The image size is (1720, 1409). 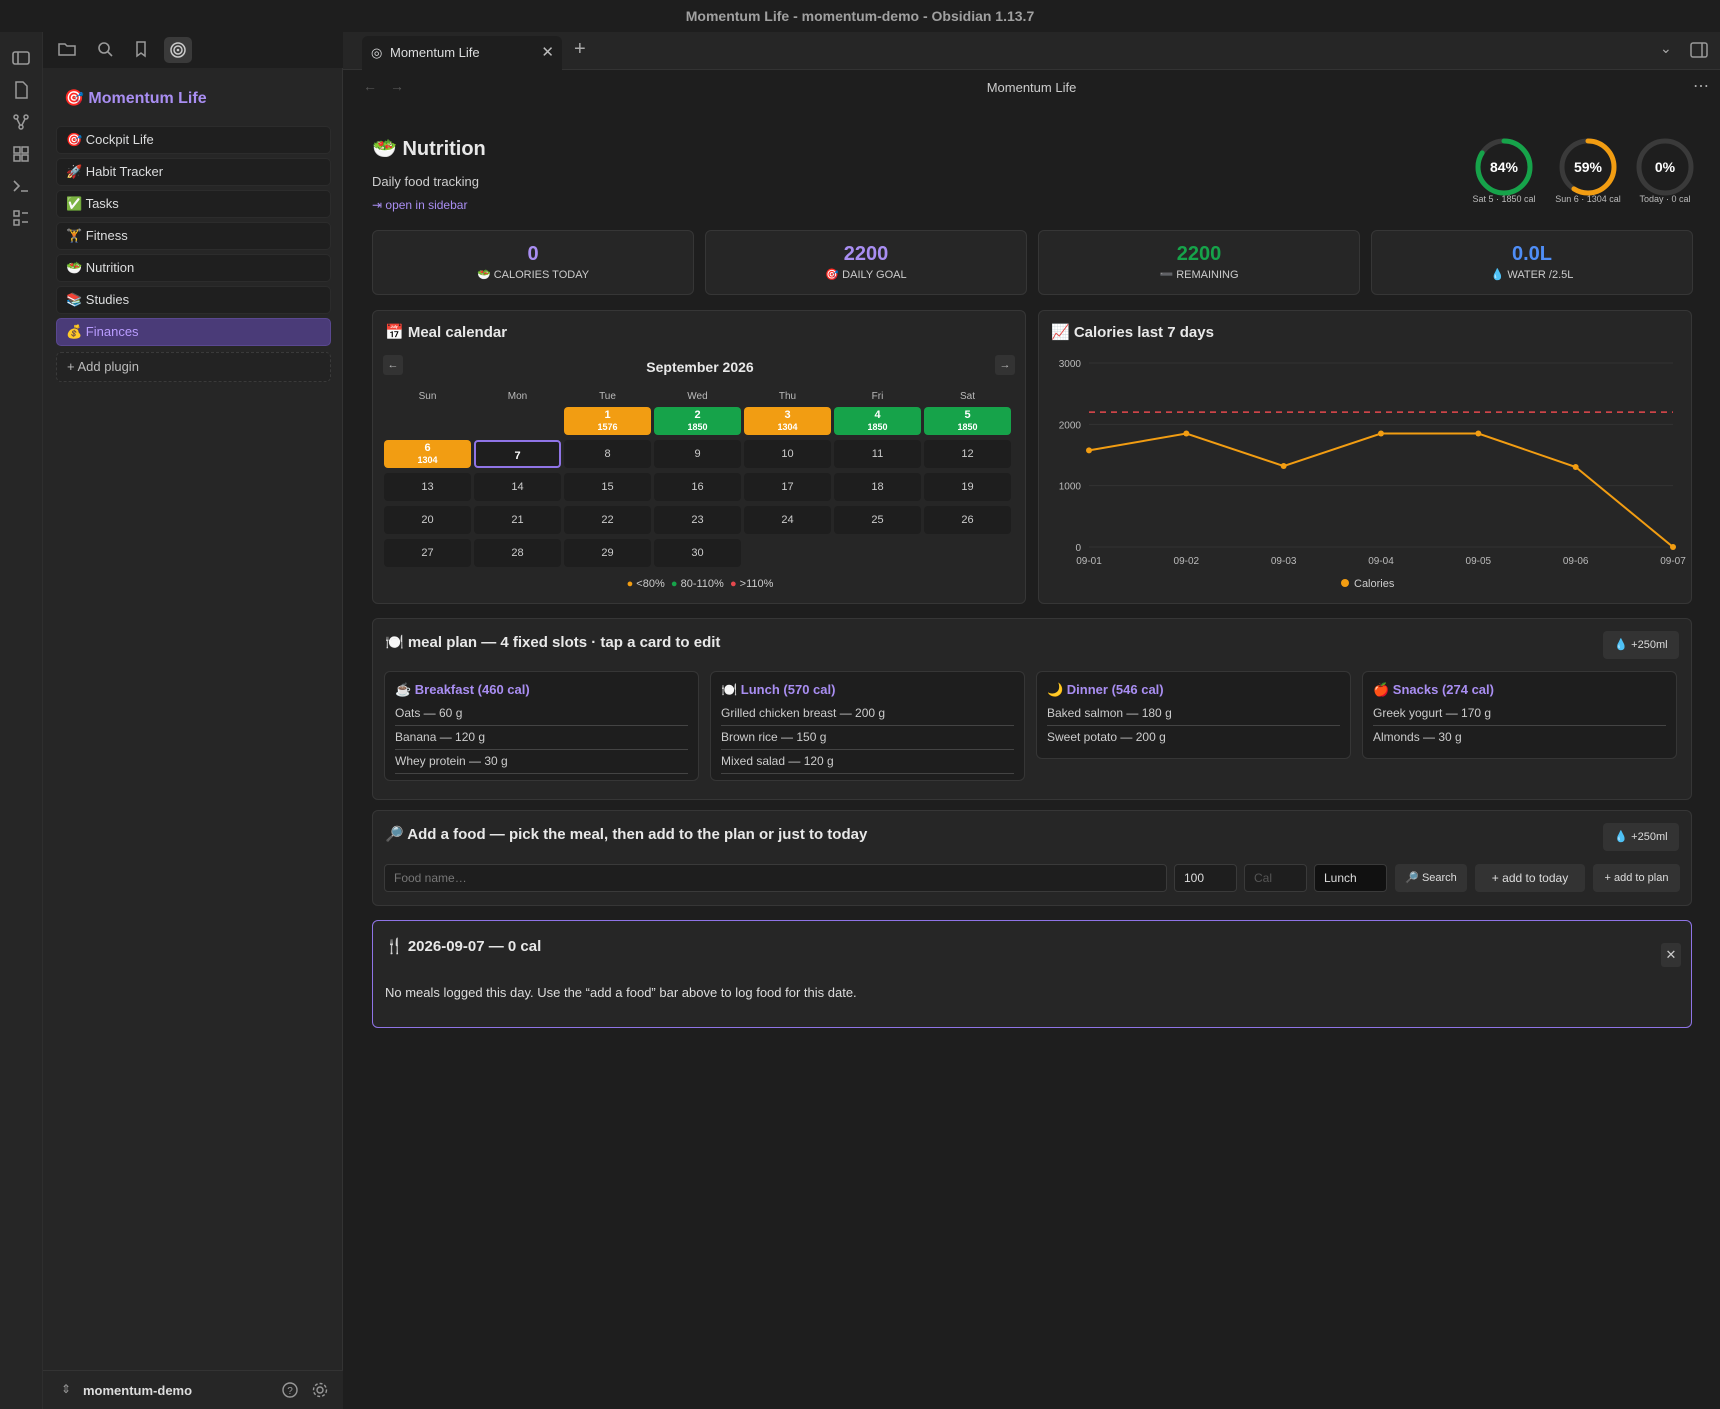 What do you see at coordinates (22, 91) in the screenshot?
I see `file-icon` at bounding box center [22, 91].